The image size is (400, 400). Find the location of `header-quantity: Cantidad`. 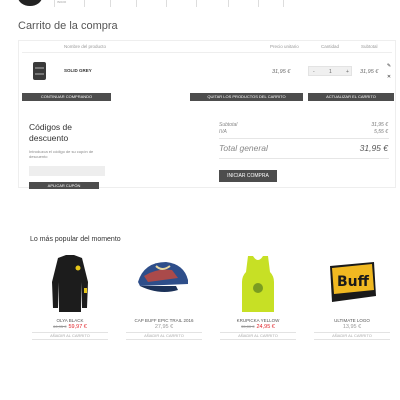

header-quantity: Cantidad is located at coordinates (330, 46).